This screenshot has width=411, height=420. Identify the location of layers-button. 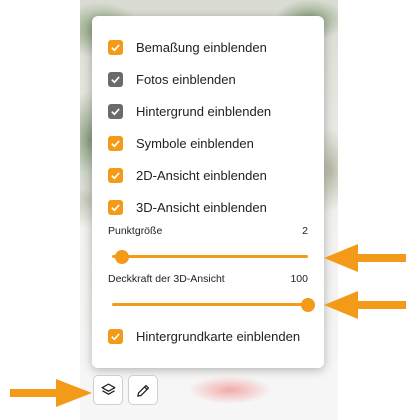
(108, 390).